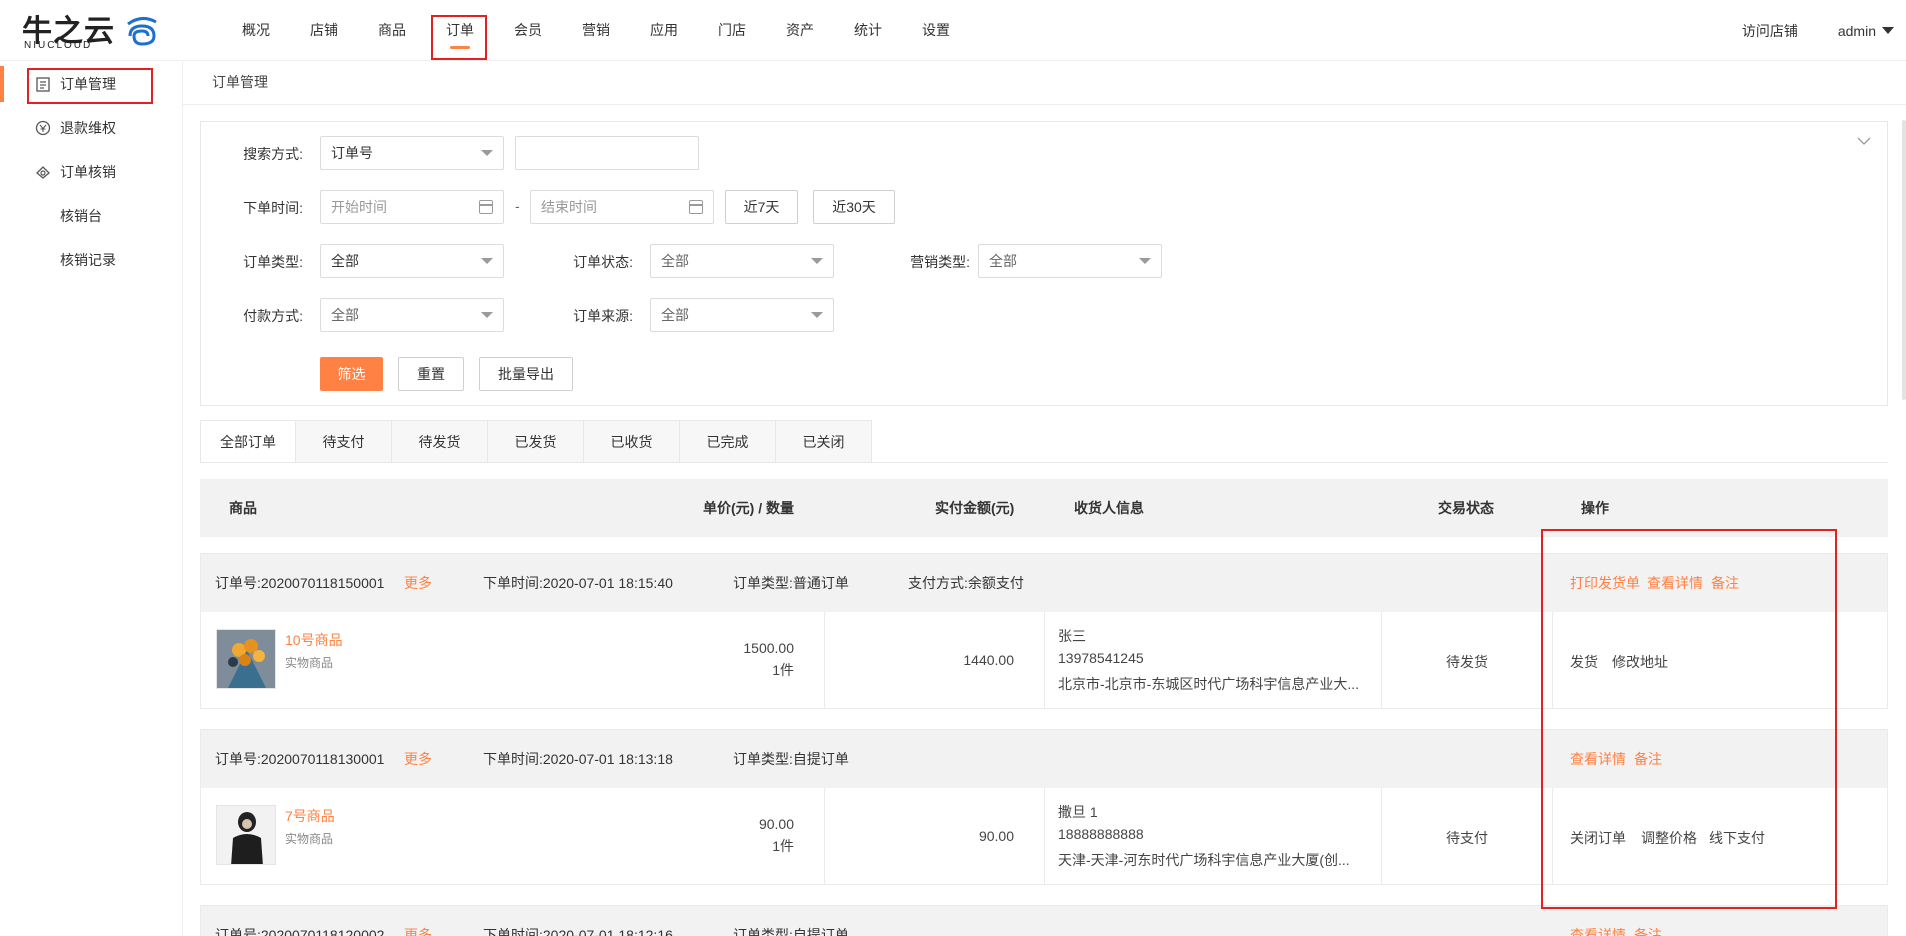  Describe the element at coordinates (783, 670) in the screenshot. I see `quantity: 1件` at that location.